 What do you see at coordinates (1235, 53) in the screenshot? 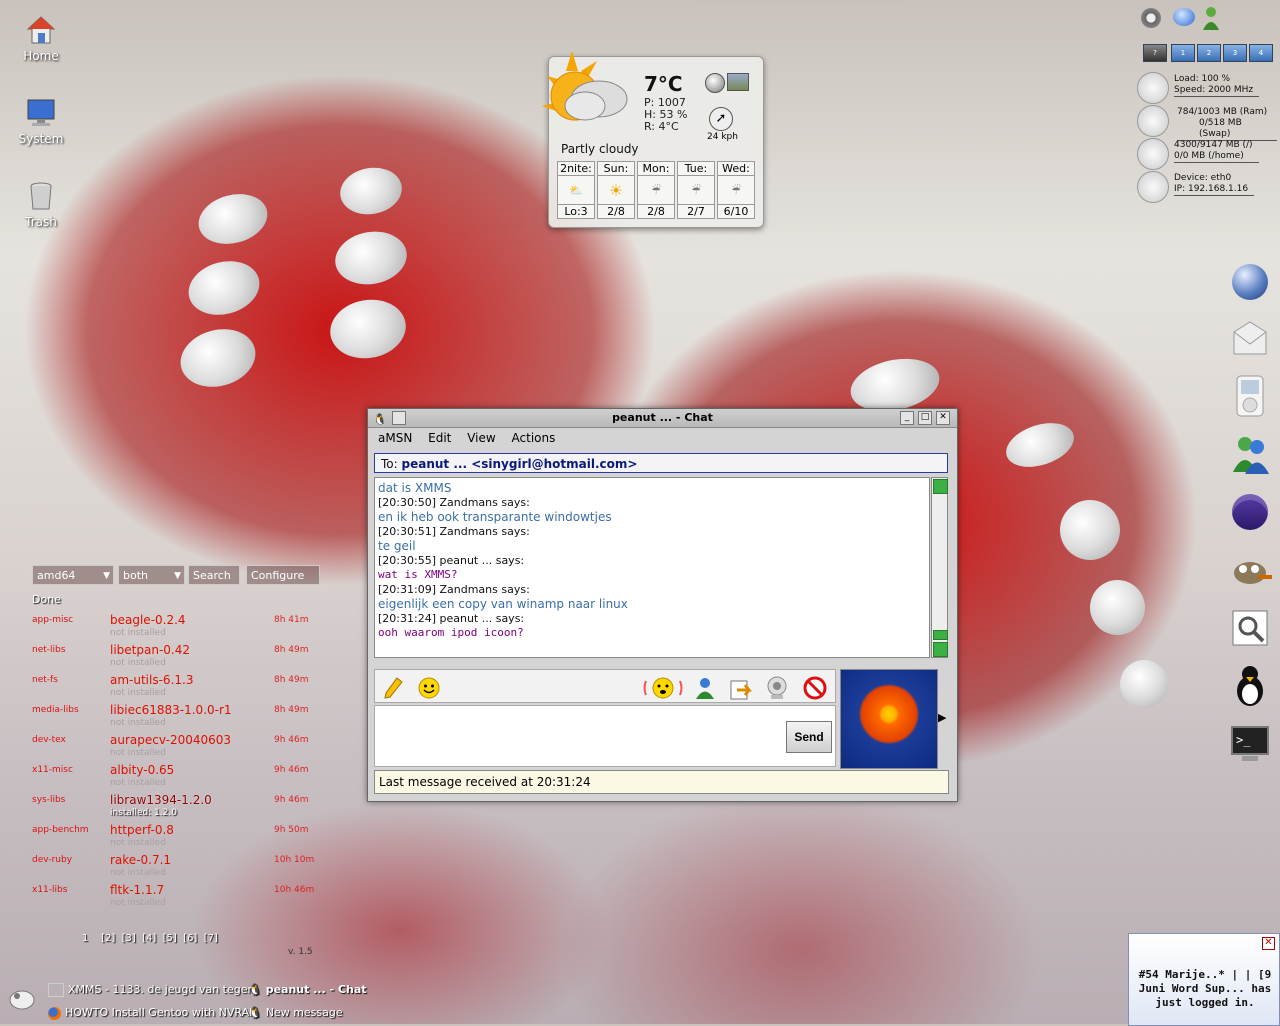
I see `desktop-switch-3: 3` at bounding box center [1235, 53].